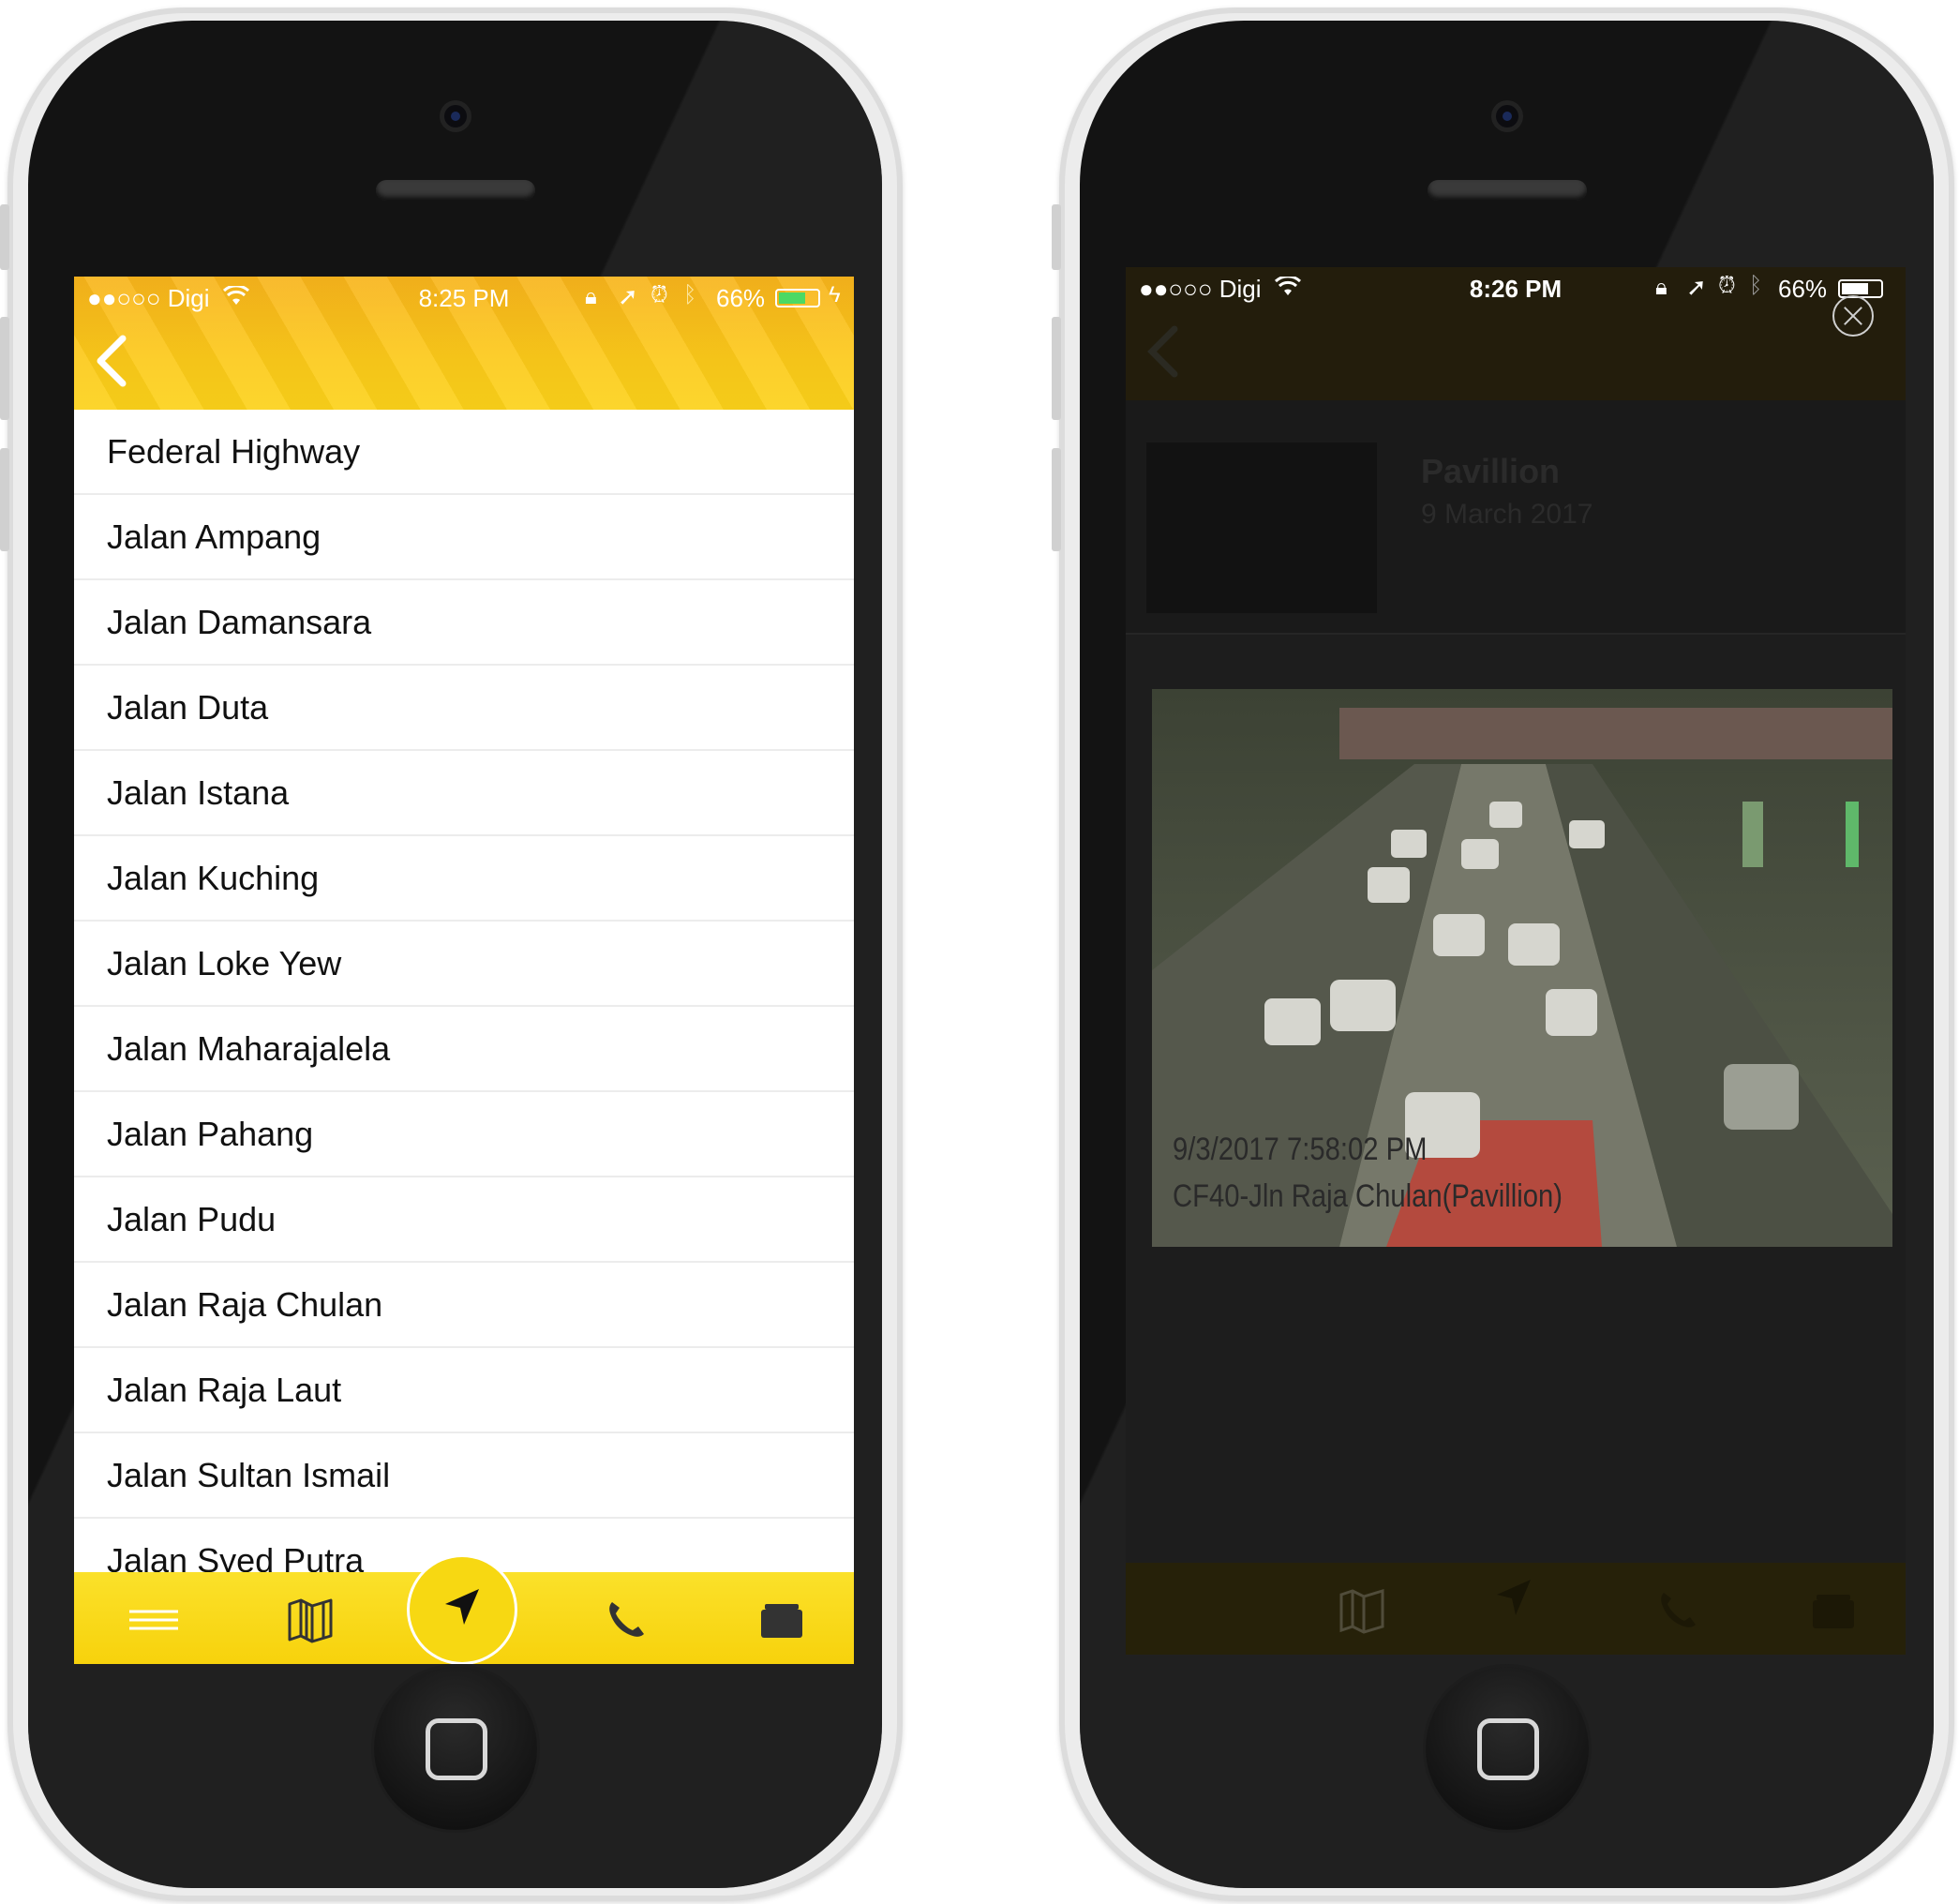 The image size is (1959, 1904). Describe the element at coordinates (464, 964) in the screenshot. I see `list-item: Jalan Loke Yew` at that location.